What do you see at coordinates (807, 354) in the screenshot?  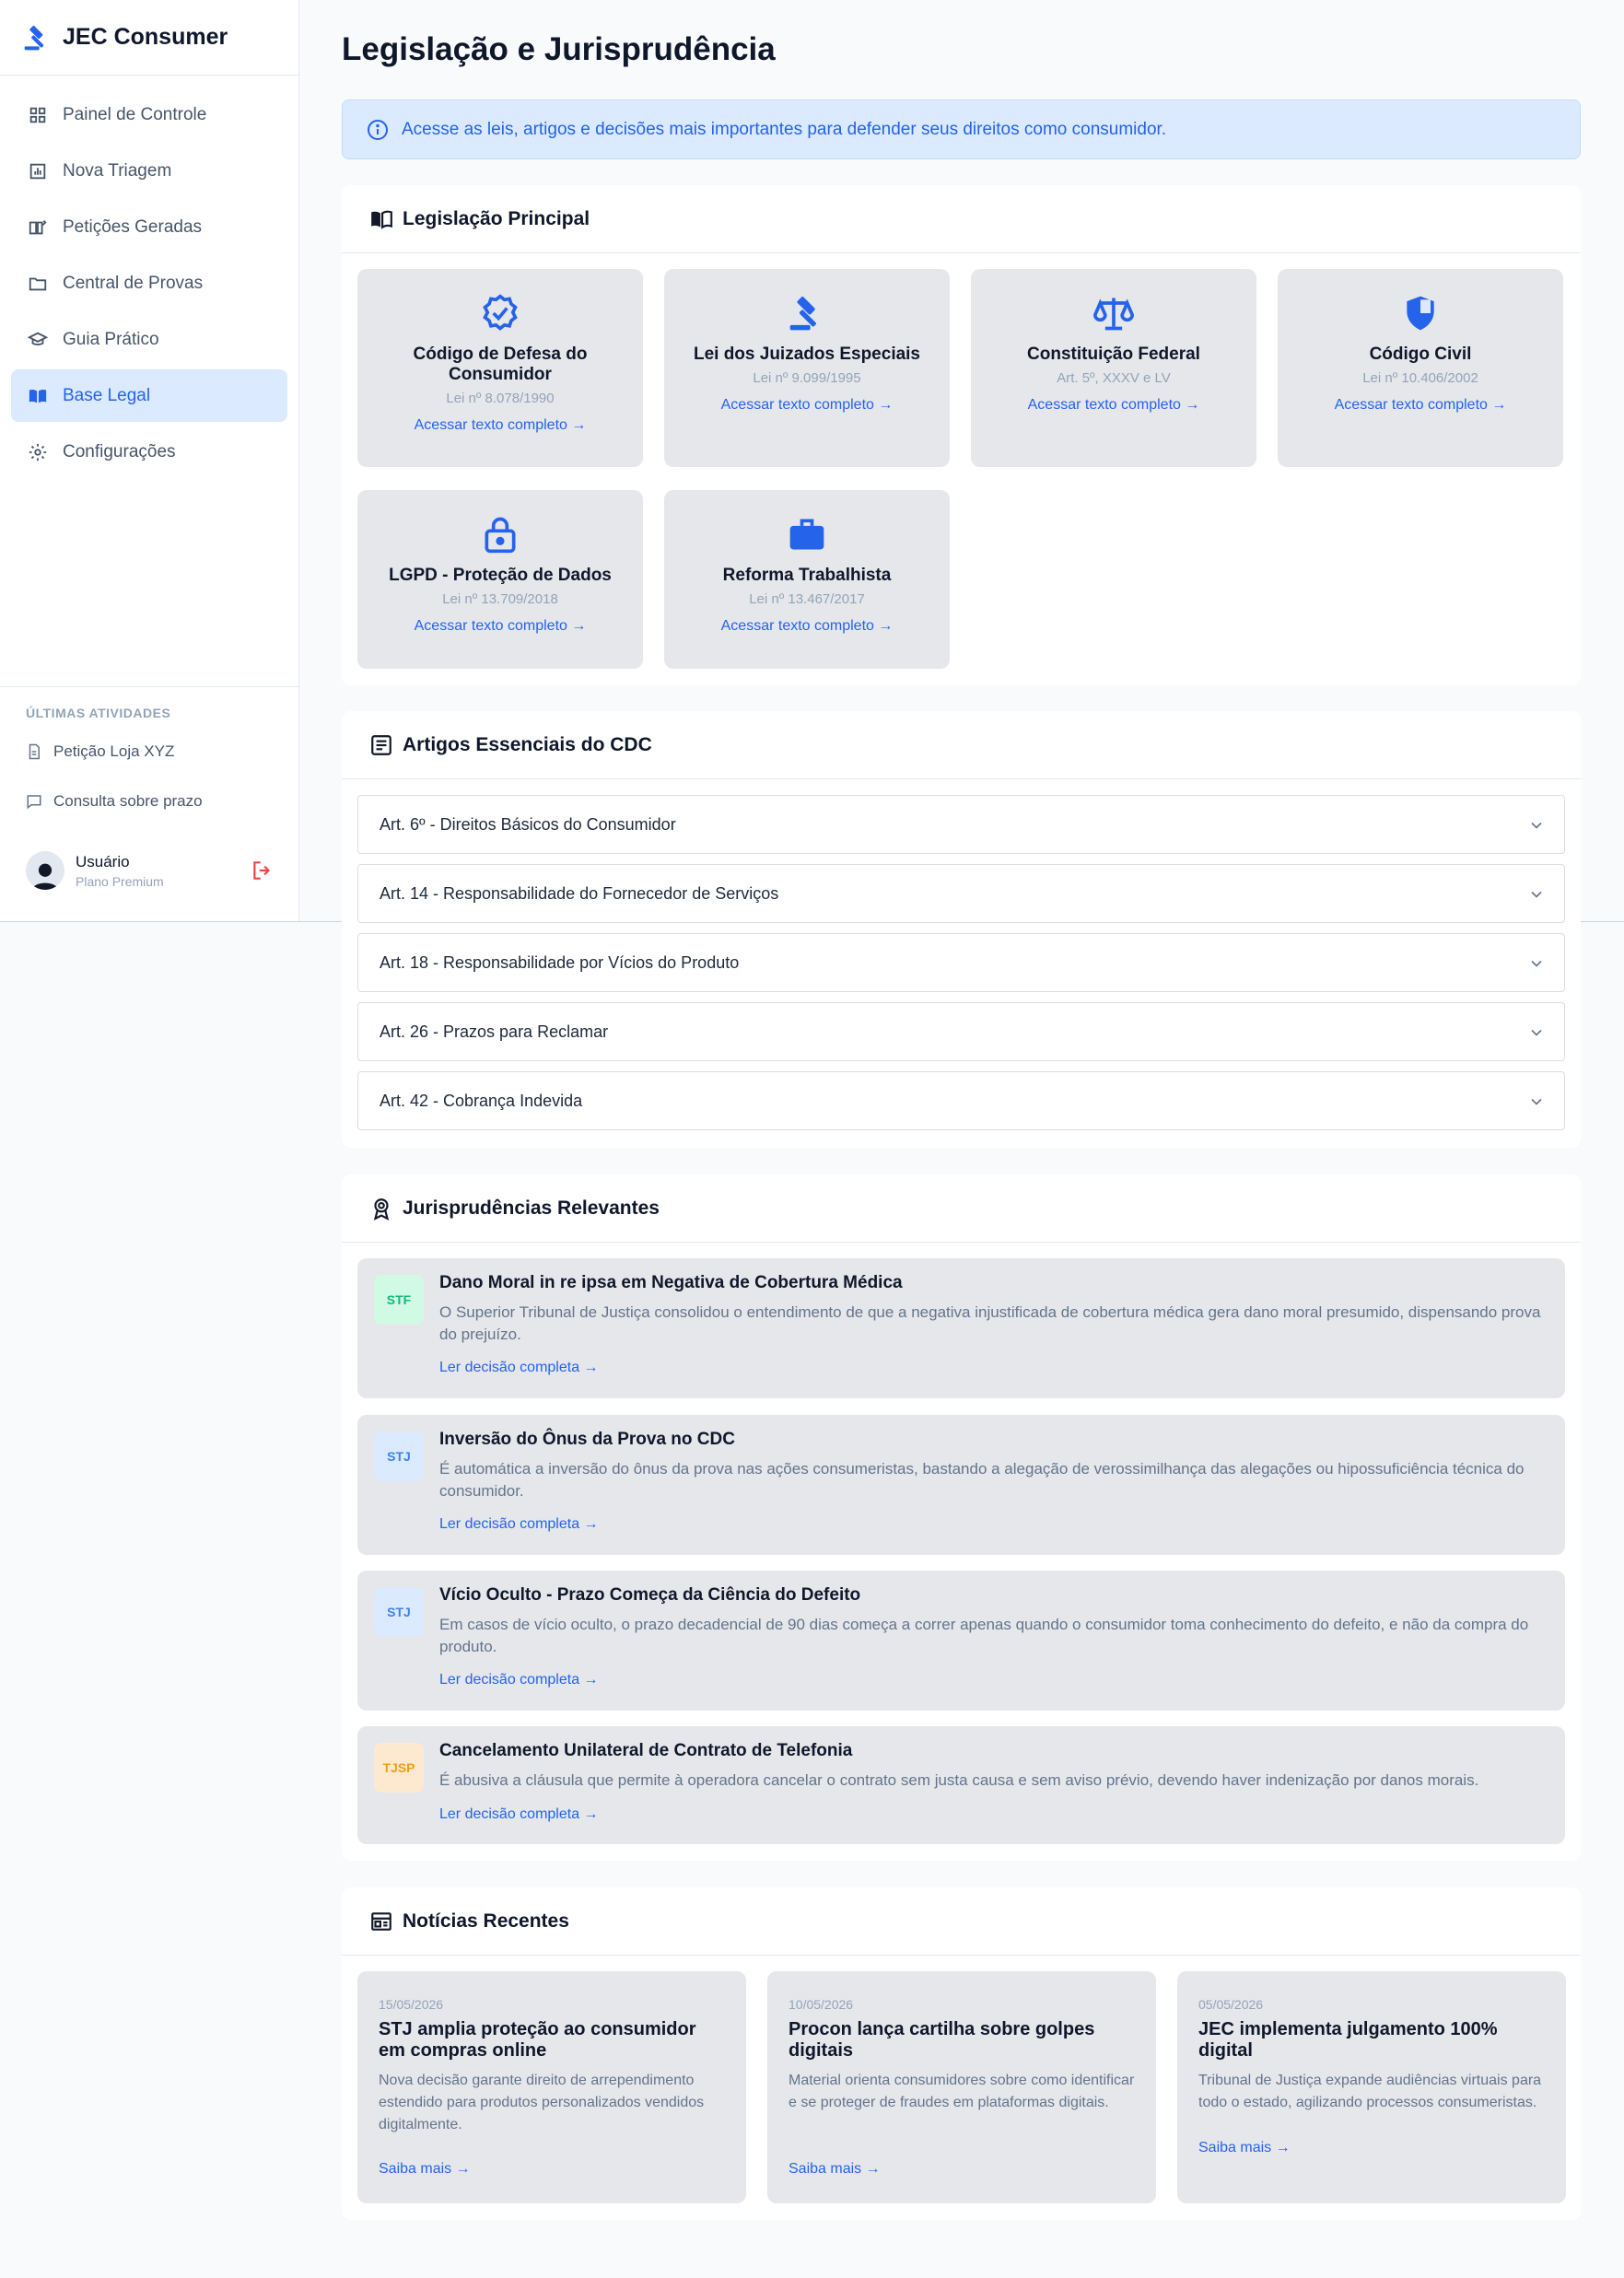 I see `law-title: Lei dos Juizados Especiais` at bounding box center [807, 354].